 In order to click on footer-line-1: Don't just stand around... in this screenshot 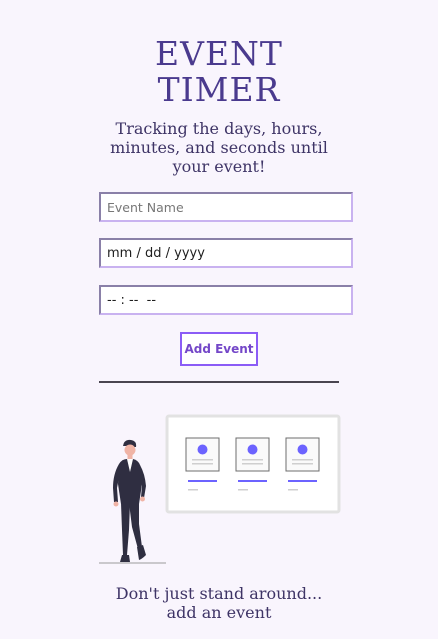, I will do `click(219, 593)`.